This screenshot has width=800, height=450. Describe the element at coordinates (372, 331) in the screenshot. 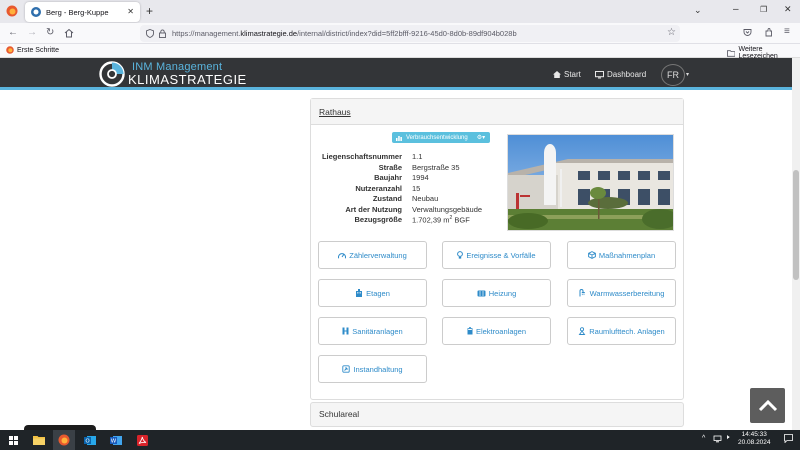

I see `action-sanitary-button: Sanitäranlagen` at that location.